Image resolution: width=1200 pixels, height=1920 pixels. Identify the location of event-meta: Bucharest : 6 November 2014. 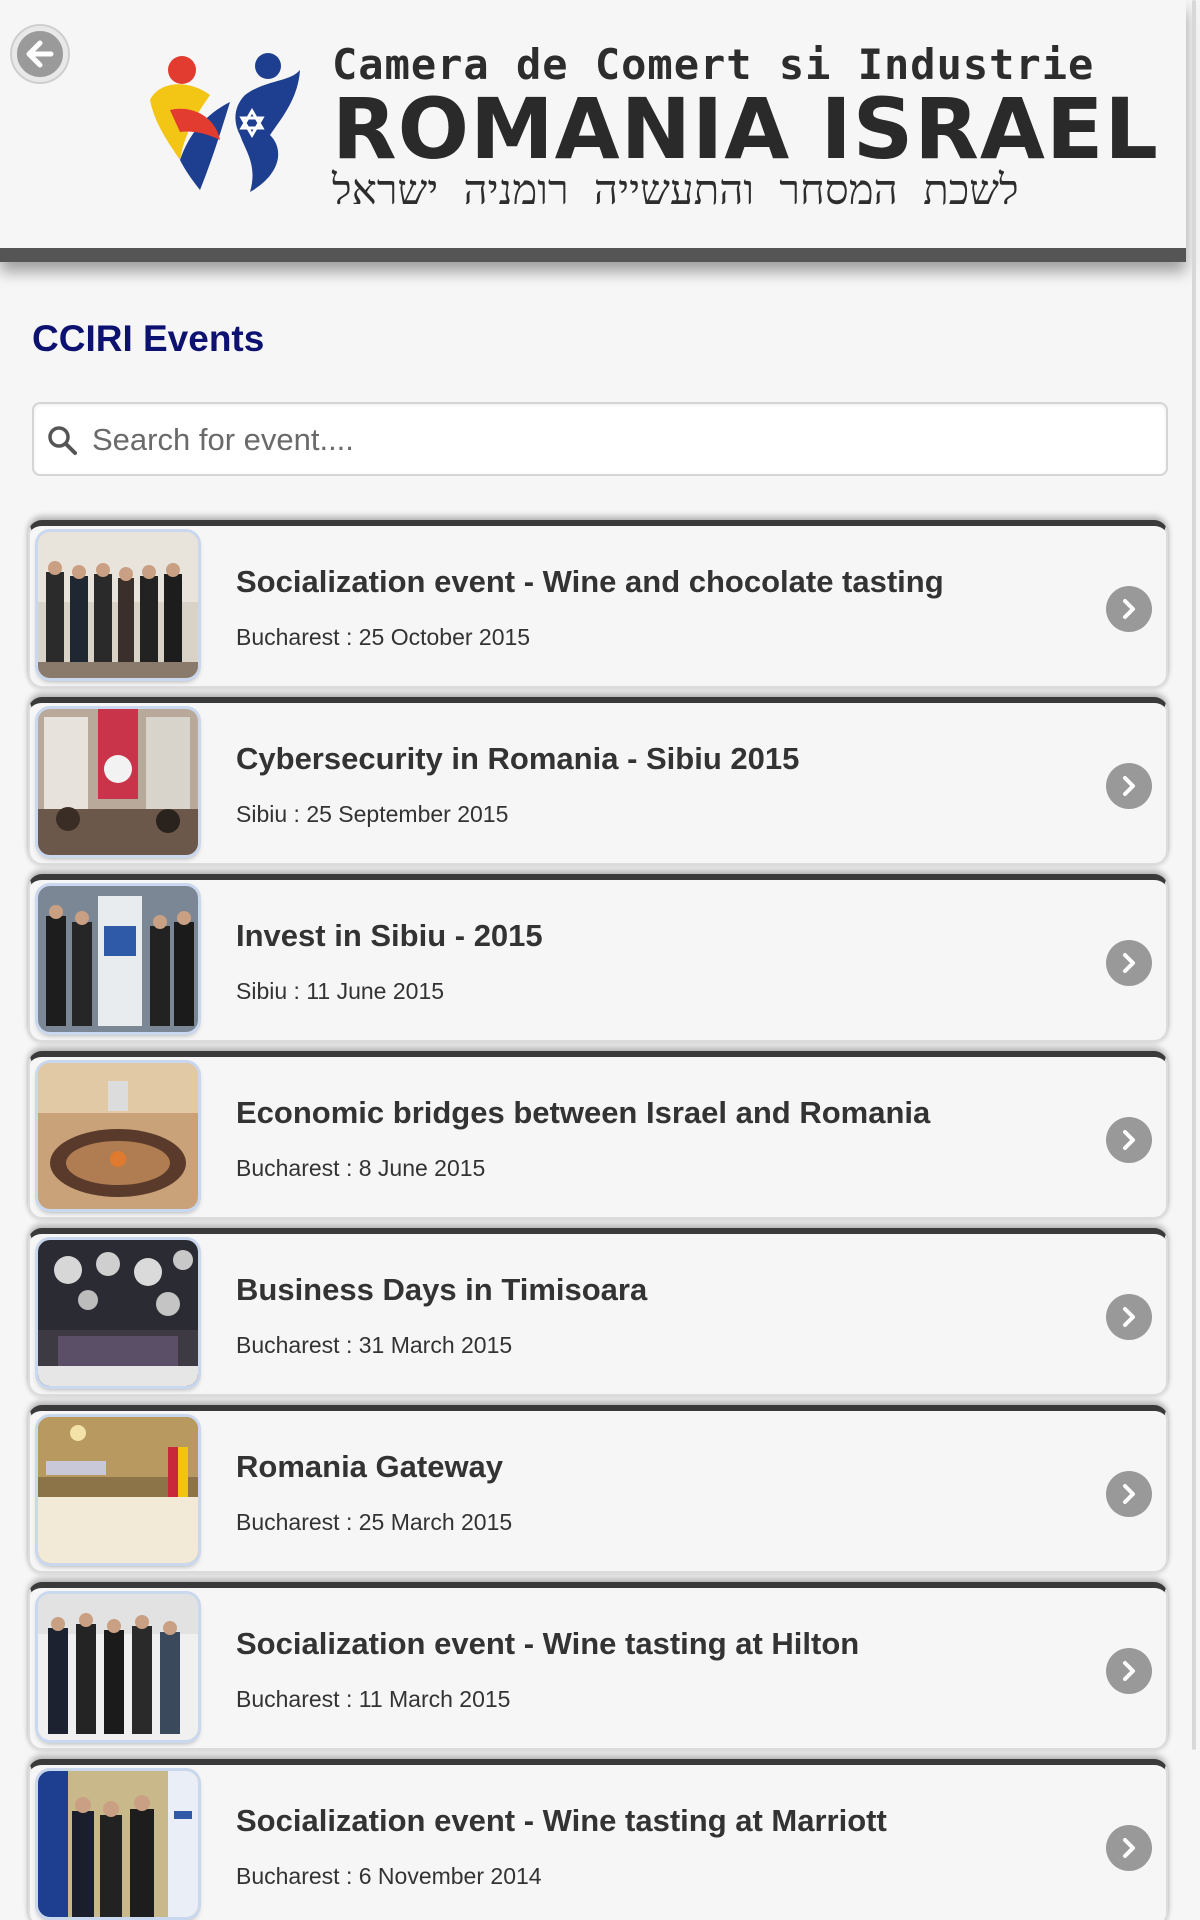
(389, 1876).